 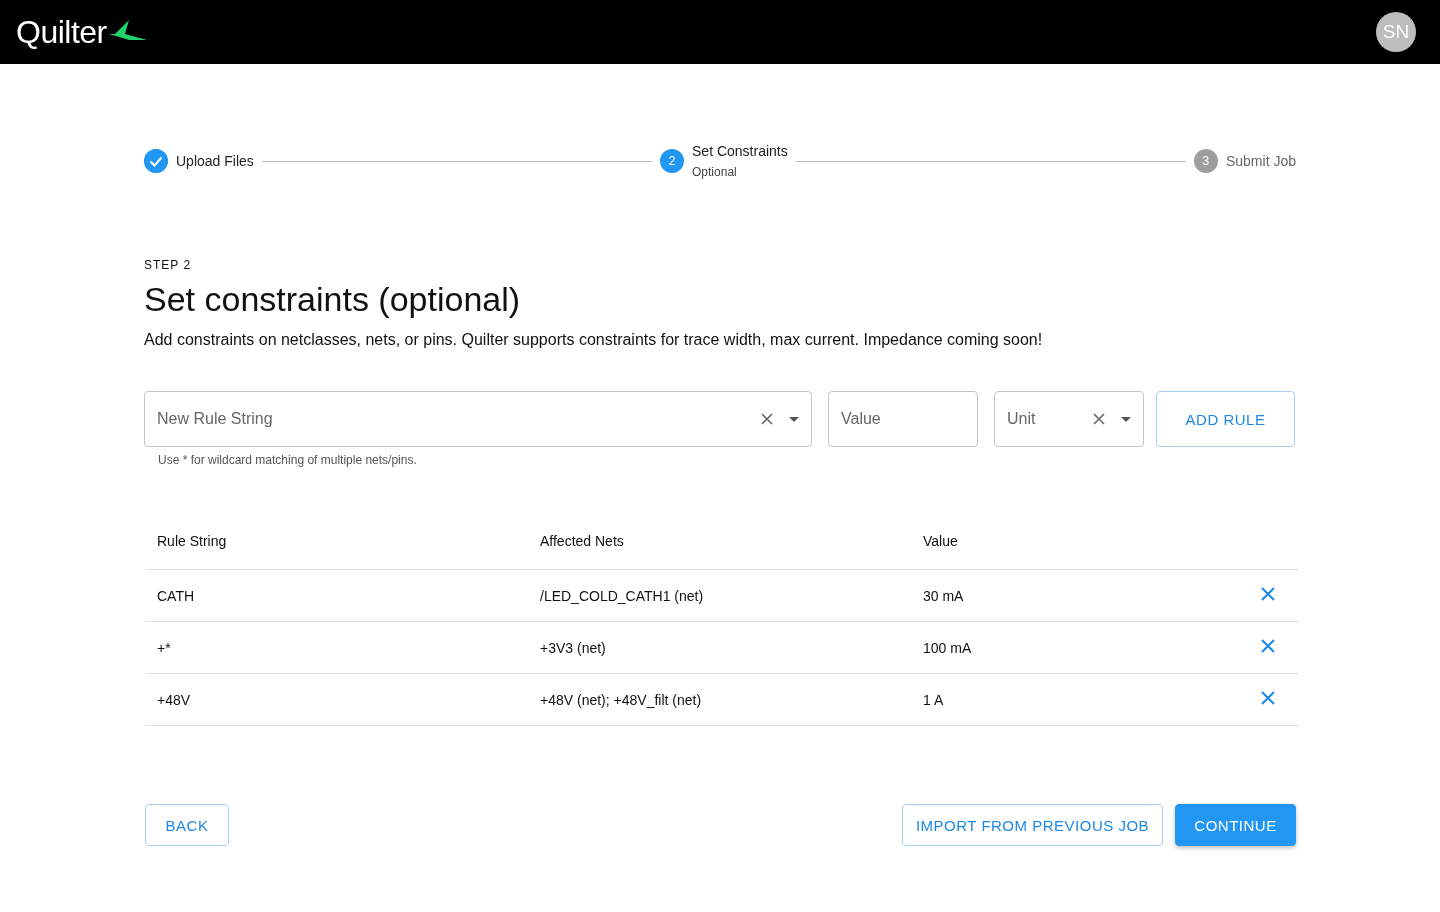 What do you see at coordinates (740, 151) in the screenshot?
I see `step-label: Set Constraints` at bounding box center [740, 151].